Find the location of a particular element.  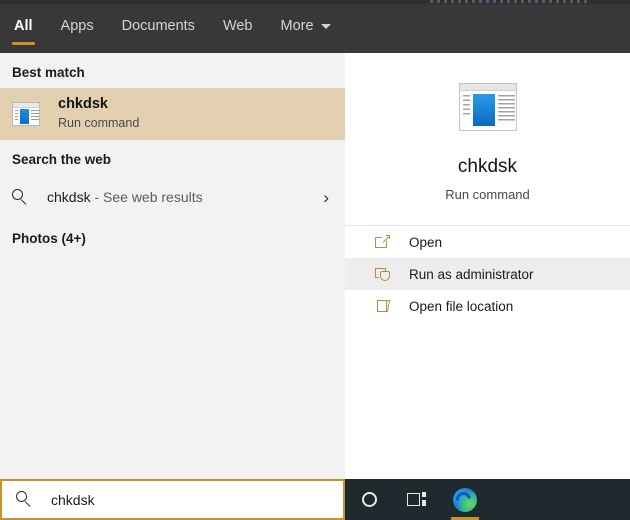

web-result-query: chkdsk is located at coordinates (69, 197).